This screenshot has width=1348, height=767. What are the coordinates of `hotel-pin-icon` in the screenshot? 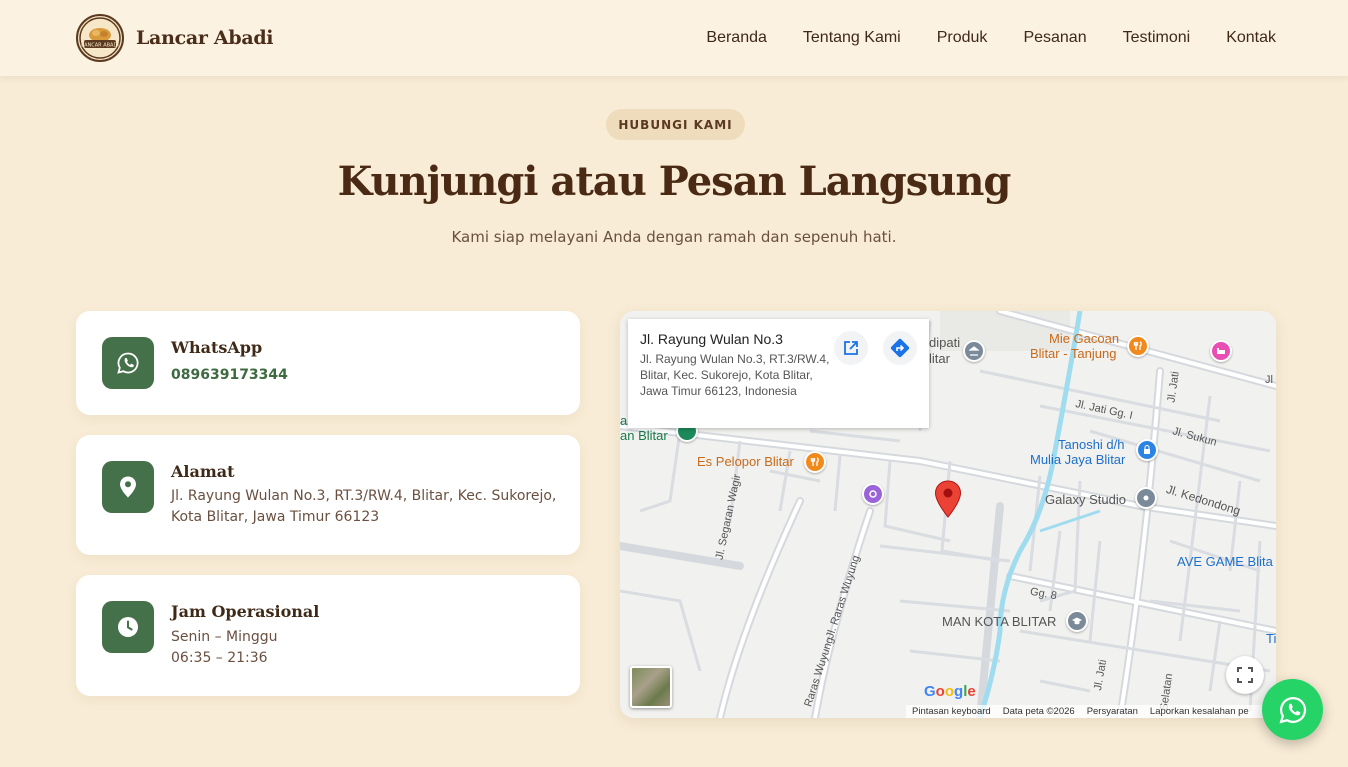 It's located at (1221, 351).